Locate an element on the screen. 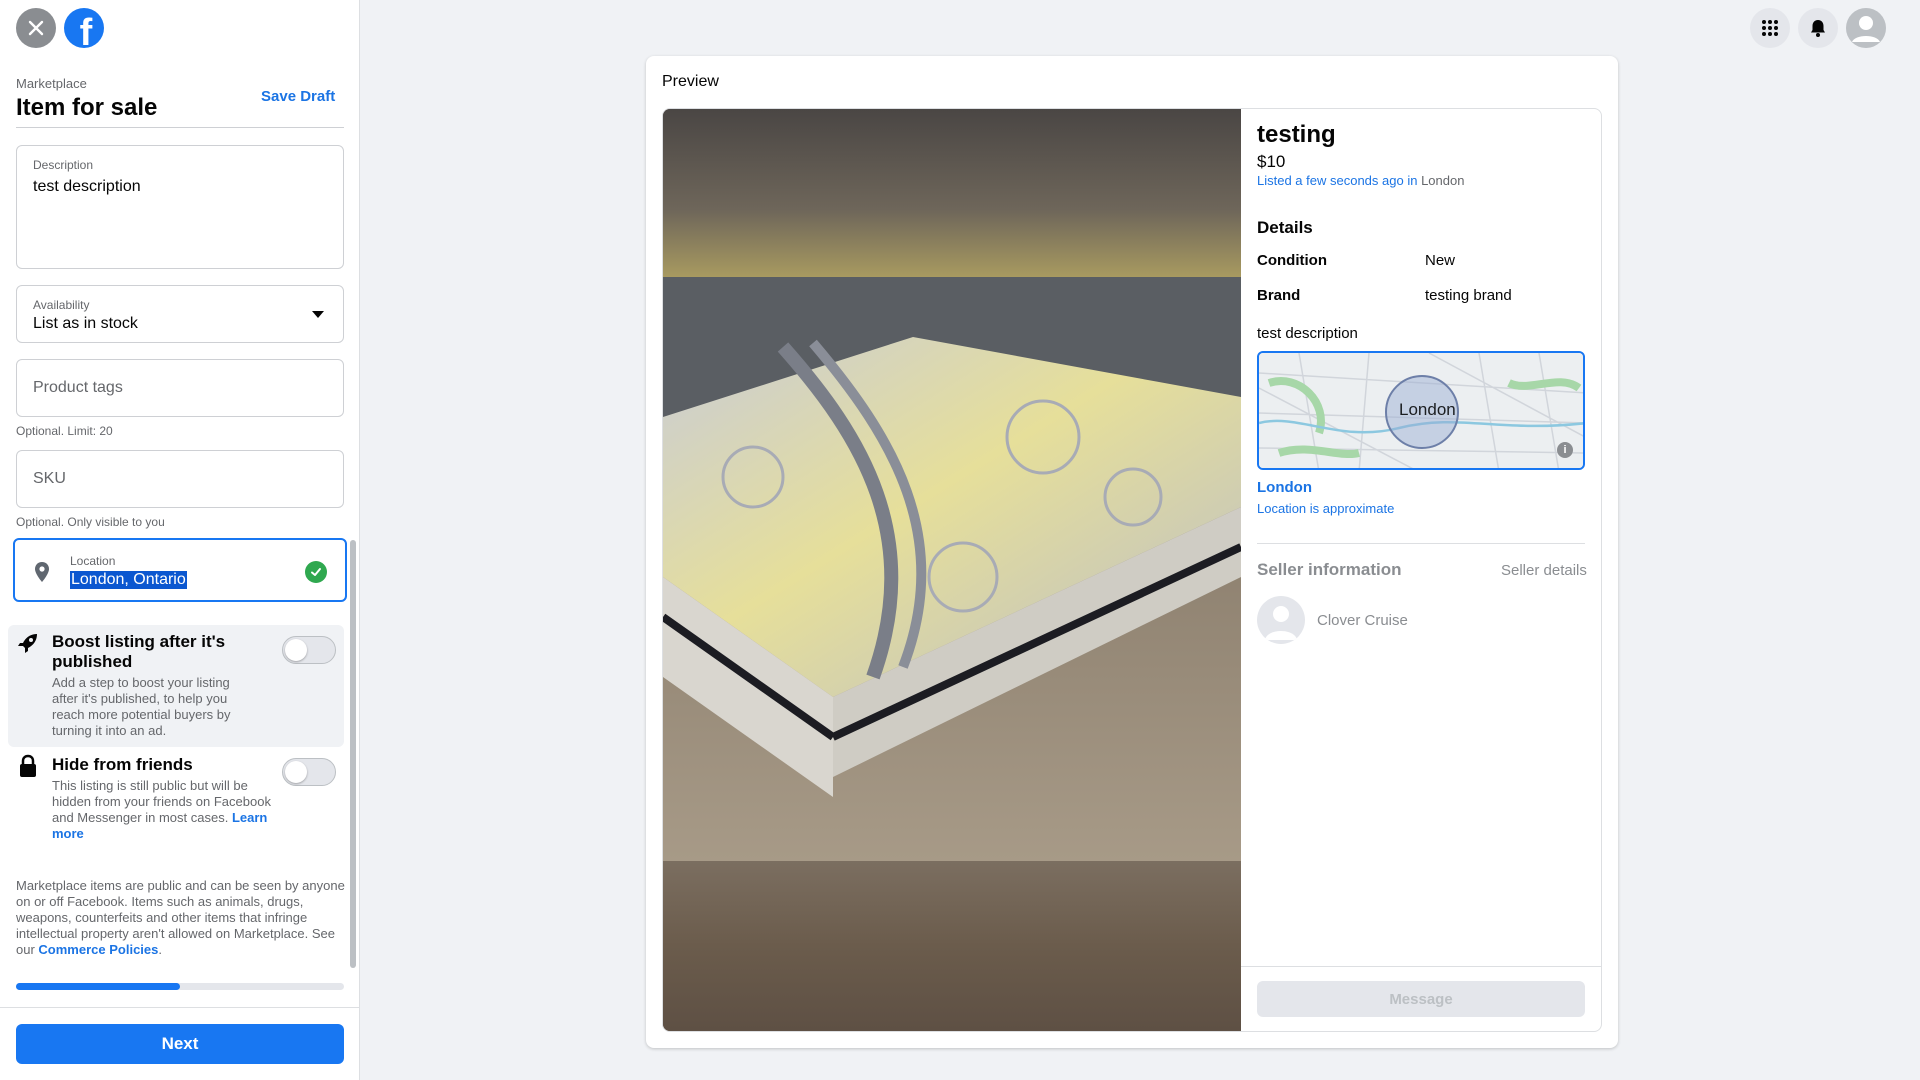 This screenshot has width=1920, height=1080. description-label: Description is located at coordinates (63, 165).